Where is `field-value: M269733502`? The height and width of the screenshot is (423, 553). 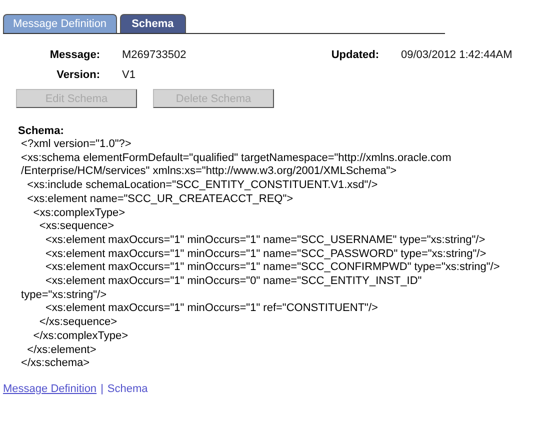
field-value: M269733502 is located at coordinates (155, 55).